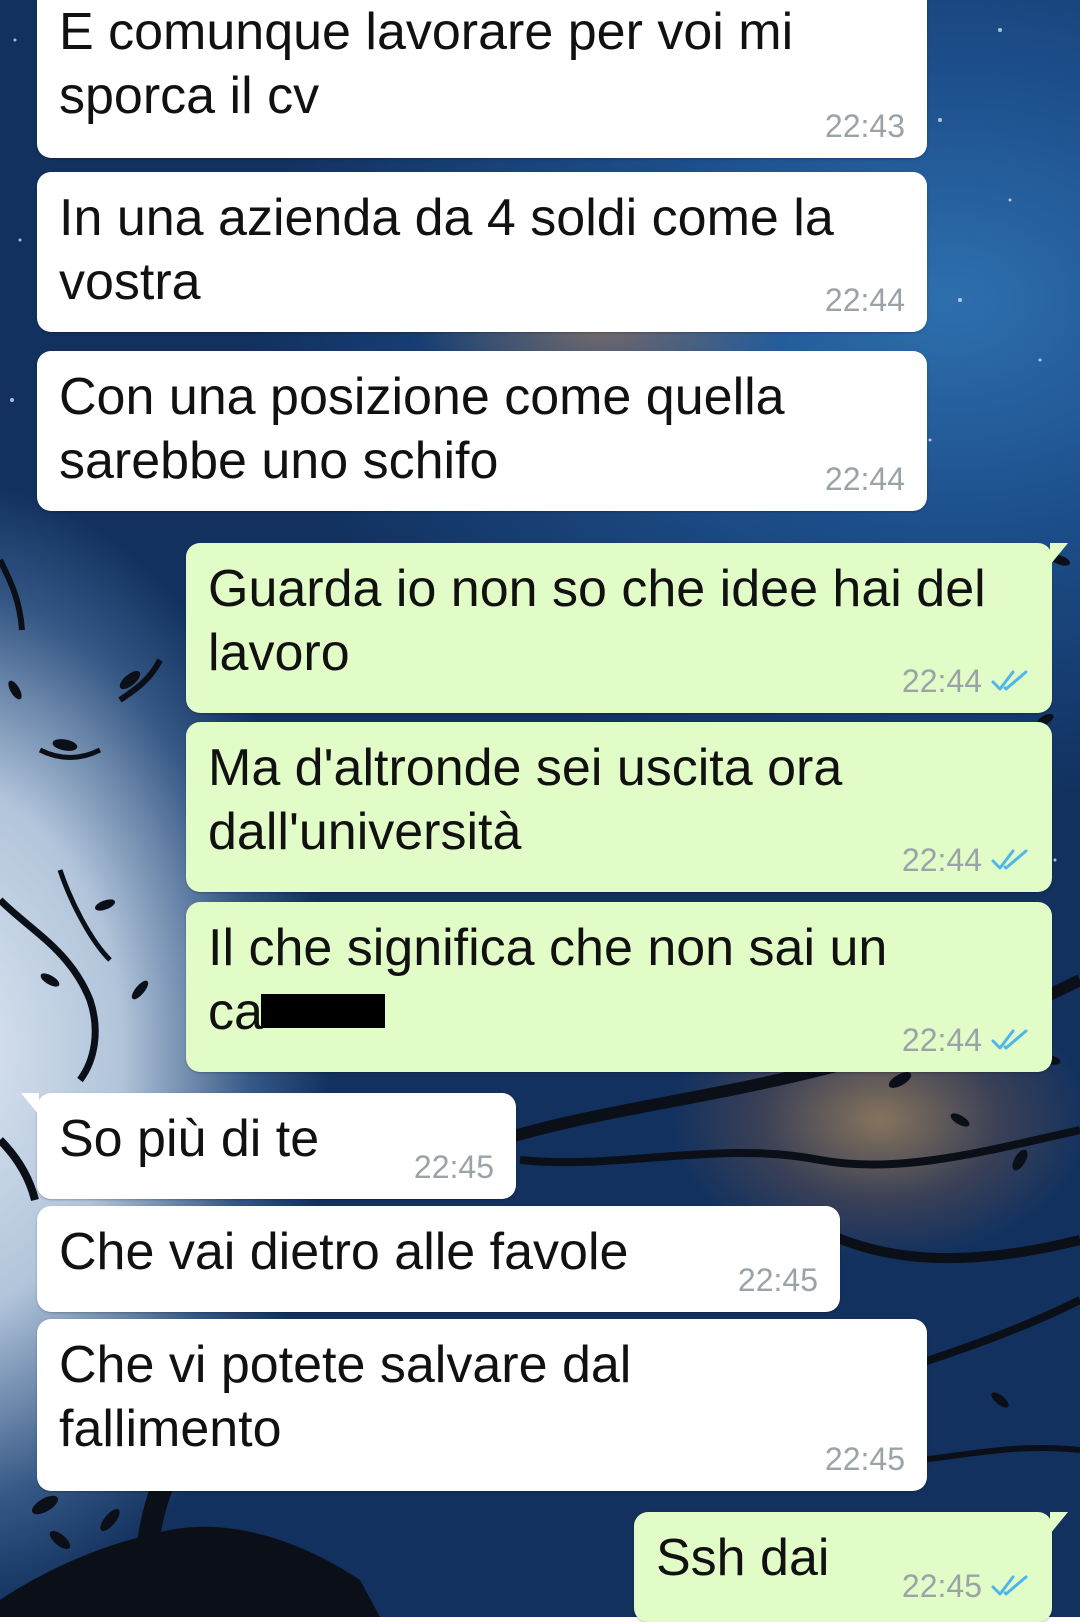 This screenshot has height=1622, width=1080. Describe the element at coordinates (619, 987) in the screenshot. I see `outgoing-message: Il che significa che non sai un ca 22:44` at that location.